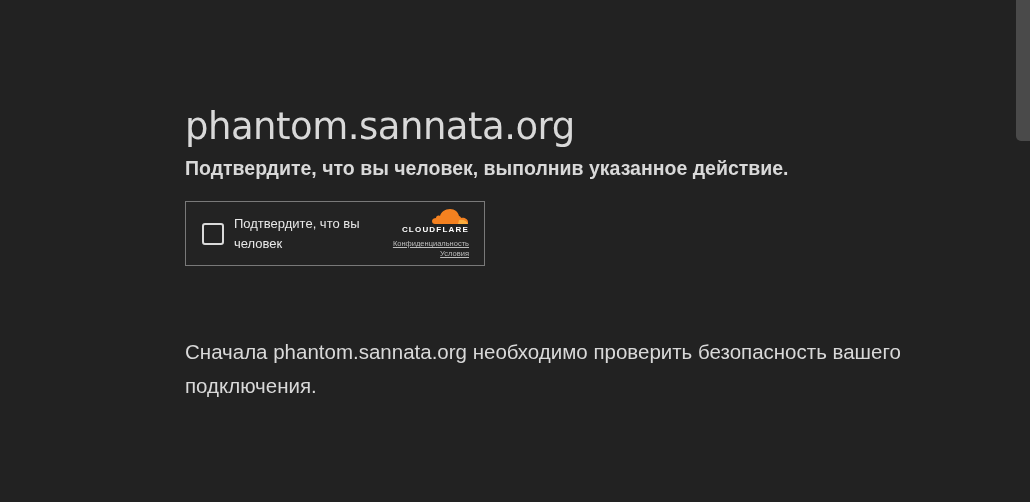 The image size is (1030, 502). Describe the element at coordinates (487, 168) in the screenshot. I see `subtitle: Подтвердите, что вы человек, выполнив указанное действие.` at that location.